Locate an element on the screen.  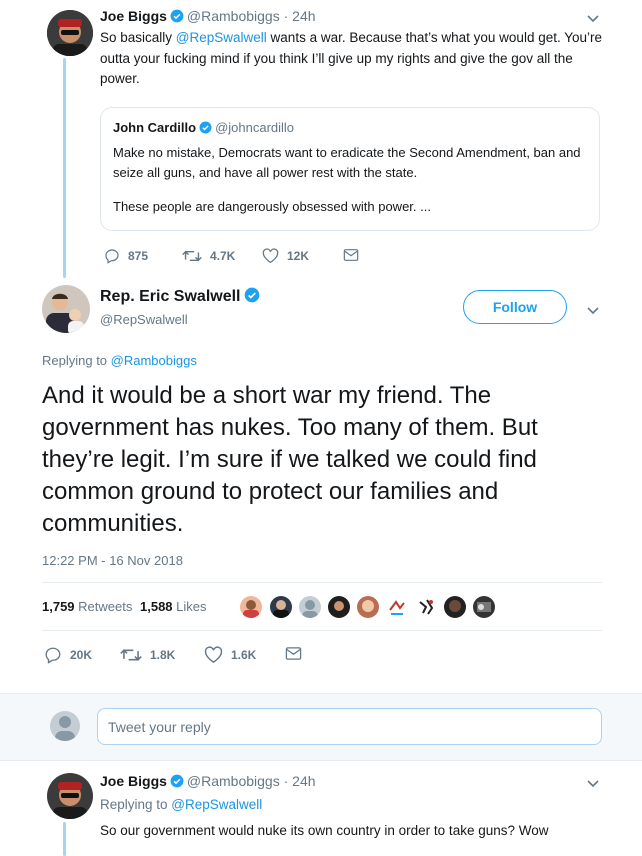
tweet-header: Rep. Eric Swalwell is located at coordinates (181, 297).